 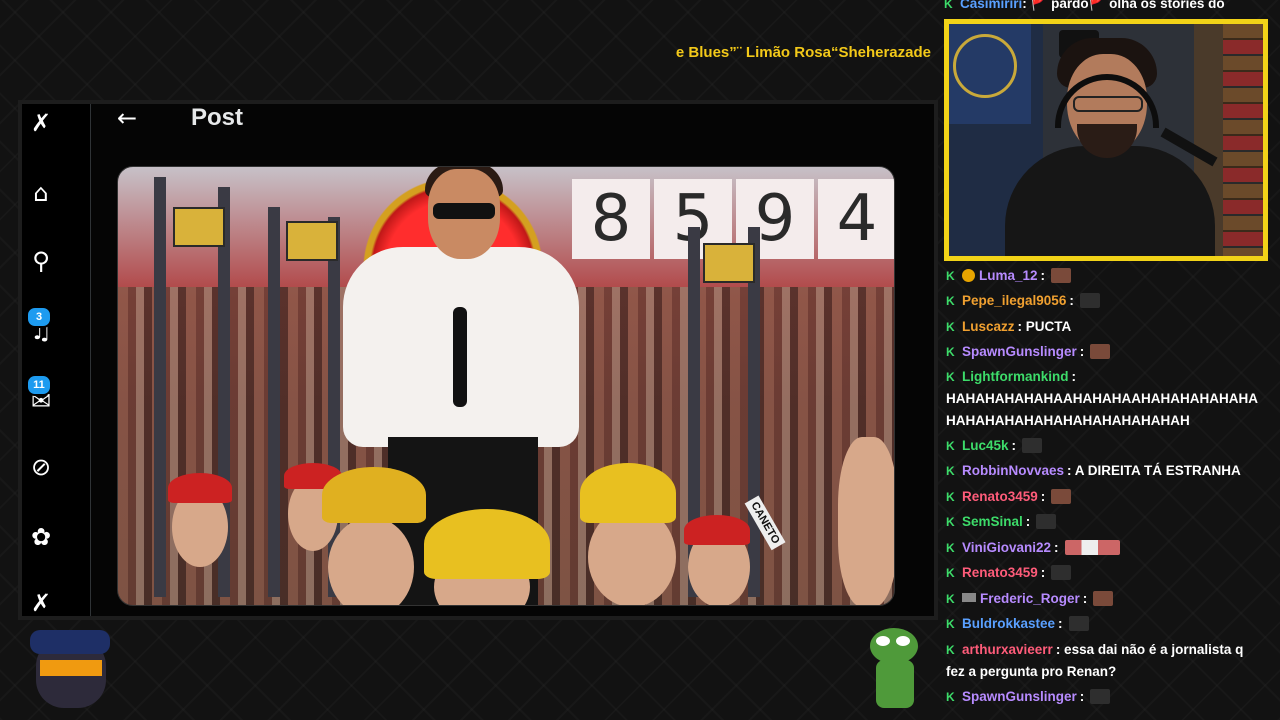 What do you see at coordinates (985, 445) in the screenshot?
I see `chat-username: Luc45k` at bounding box center [985, 445].